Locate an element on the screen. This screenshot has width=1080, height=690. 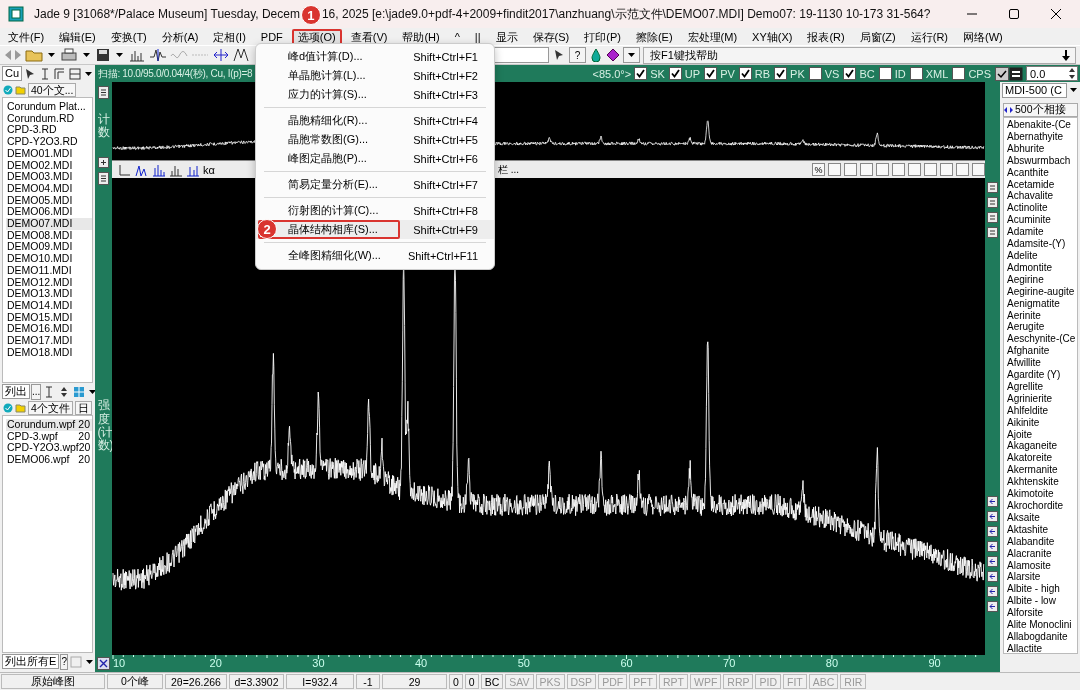
split-peak-icon is located at coordinates (221, 55).